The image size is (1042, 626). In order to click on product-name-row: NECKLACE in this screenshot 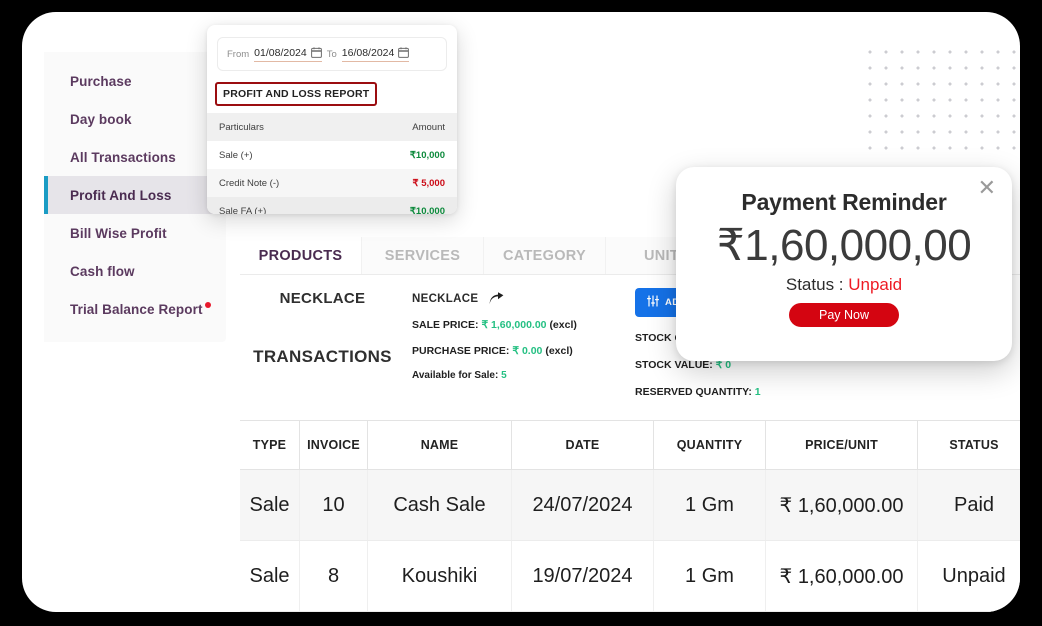, I will do `click(494, 298)`.